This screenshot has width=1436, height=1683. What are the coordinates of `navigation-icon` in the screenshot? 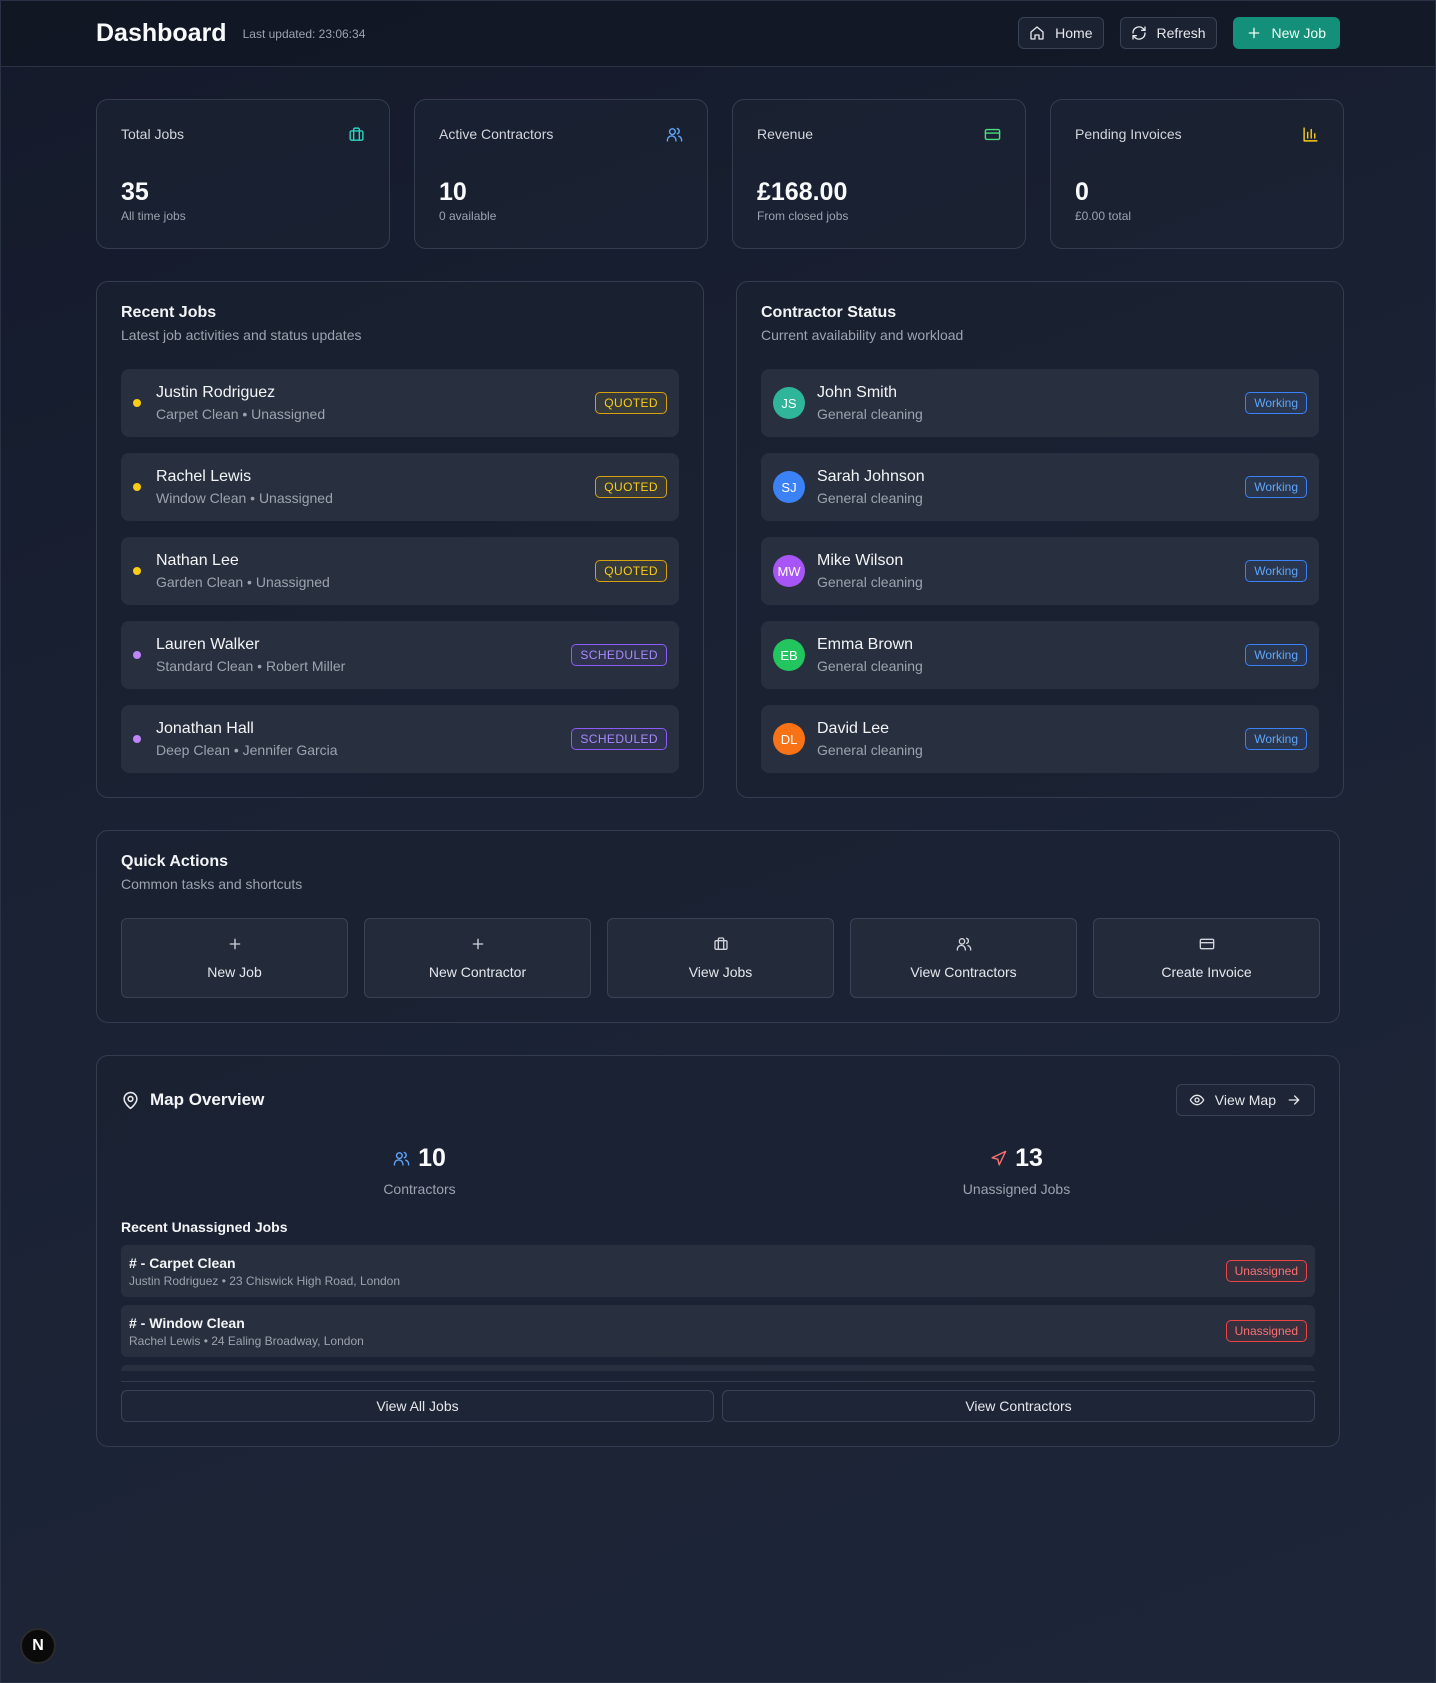 It's located at (999, 1158).